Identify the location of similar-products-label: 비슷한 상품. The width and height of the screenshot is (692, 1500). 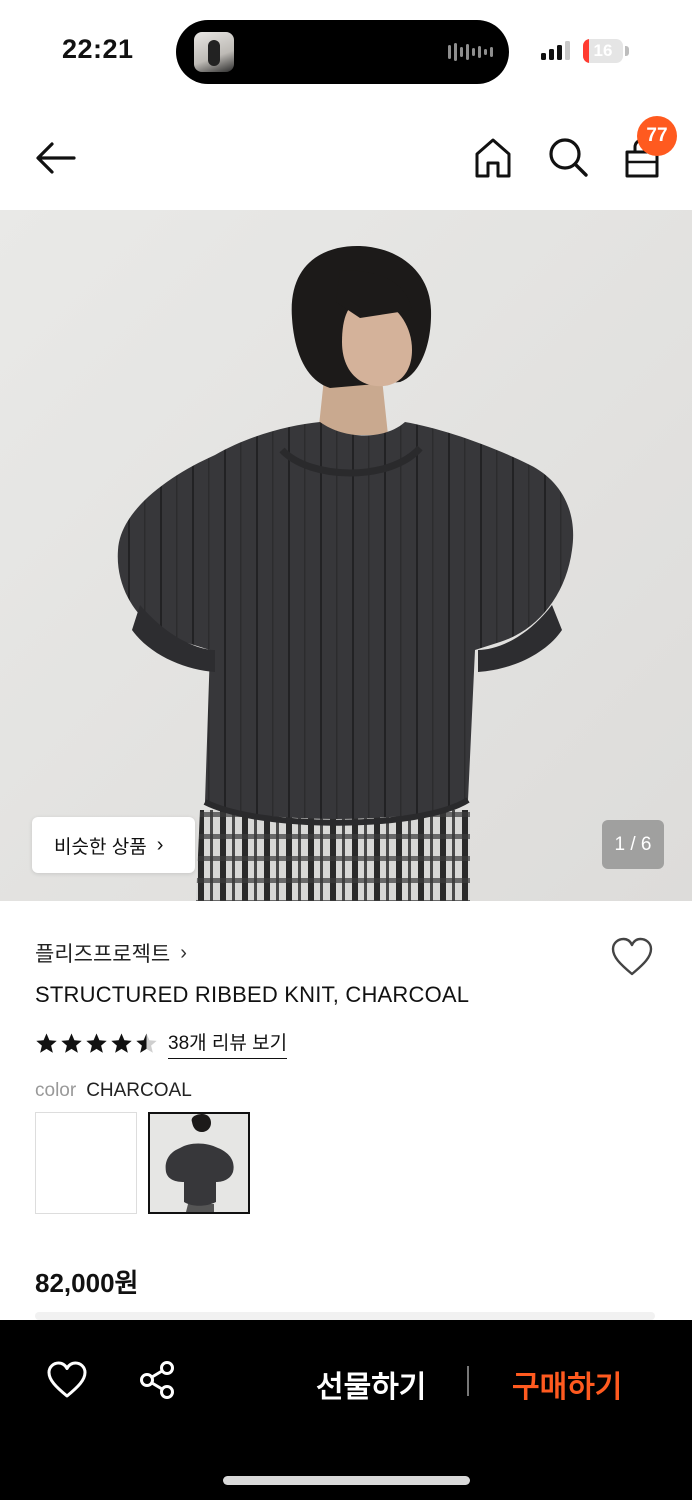
(100, 847).